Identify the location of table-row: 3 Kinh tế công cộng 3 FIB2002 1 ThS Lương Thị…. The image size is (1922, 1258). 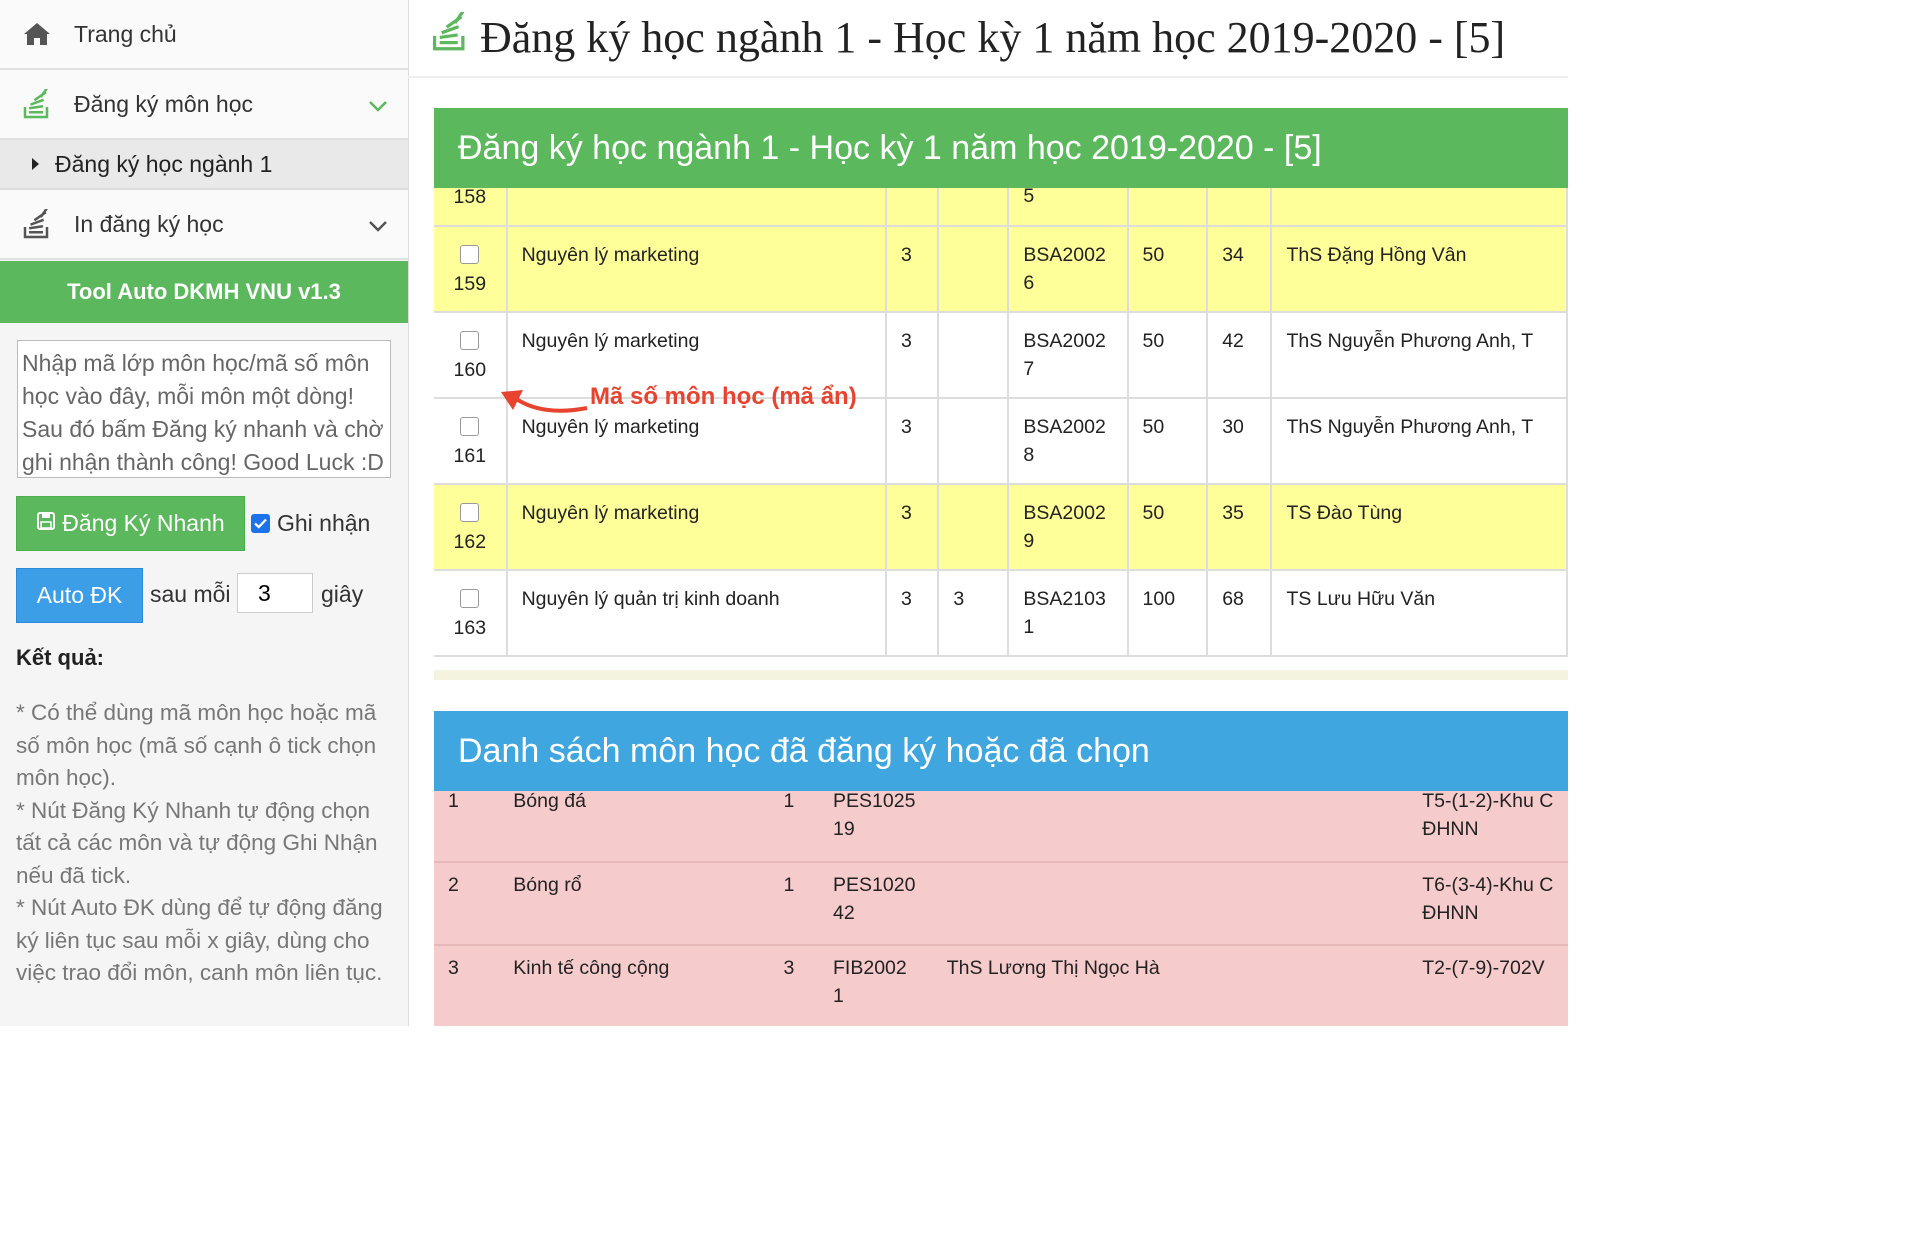
(1001, 985).